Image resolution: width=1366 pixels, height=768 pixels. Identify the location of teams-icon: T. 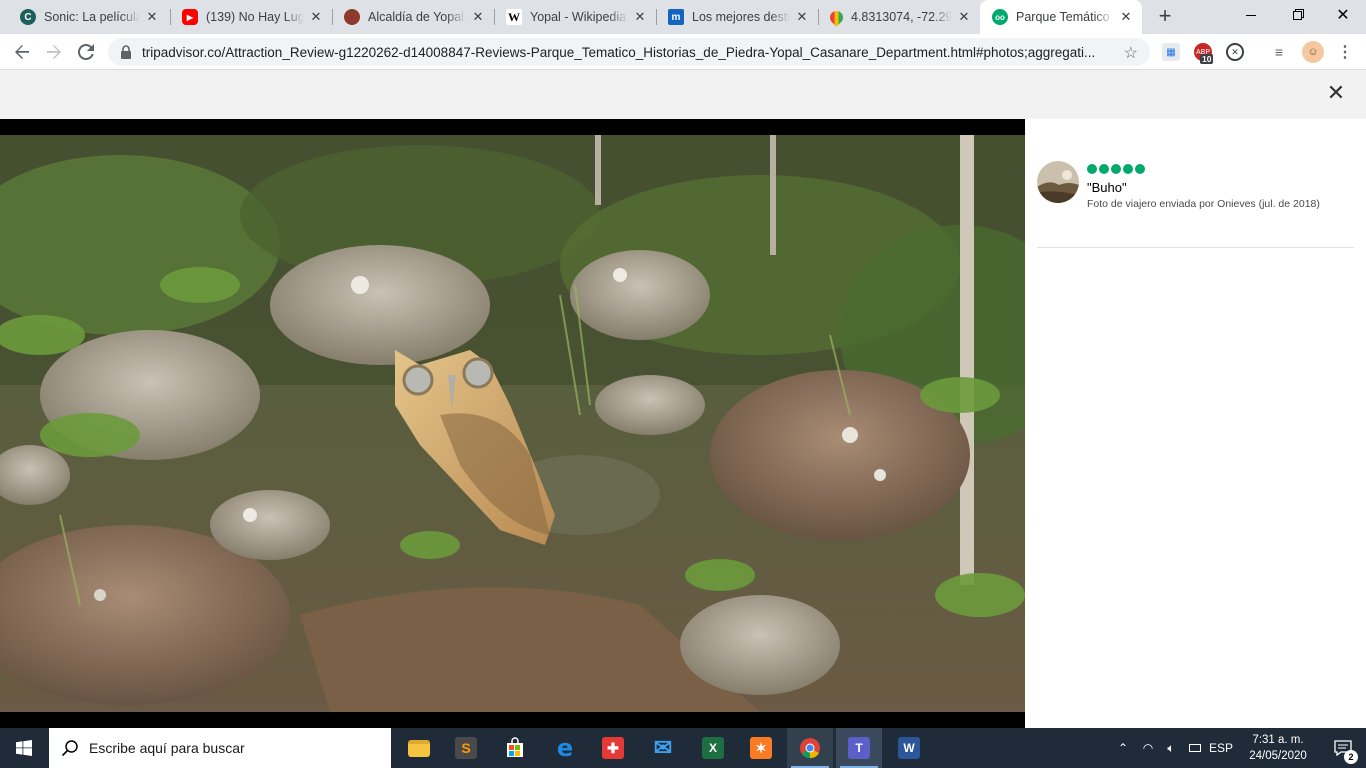
(859, 748).